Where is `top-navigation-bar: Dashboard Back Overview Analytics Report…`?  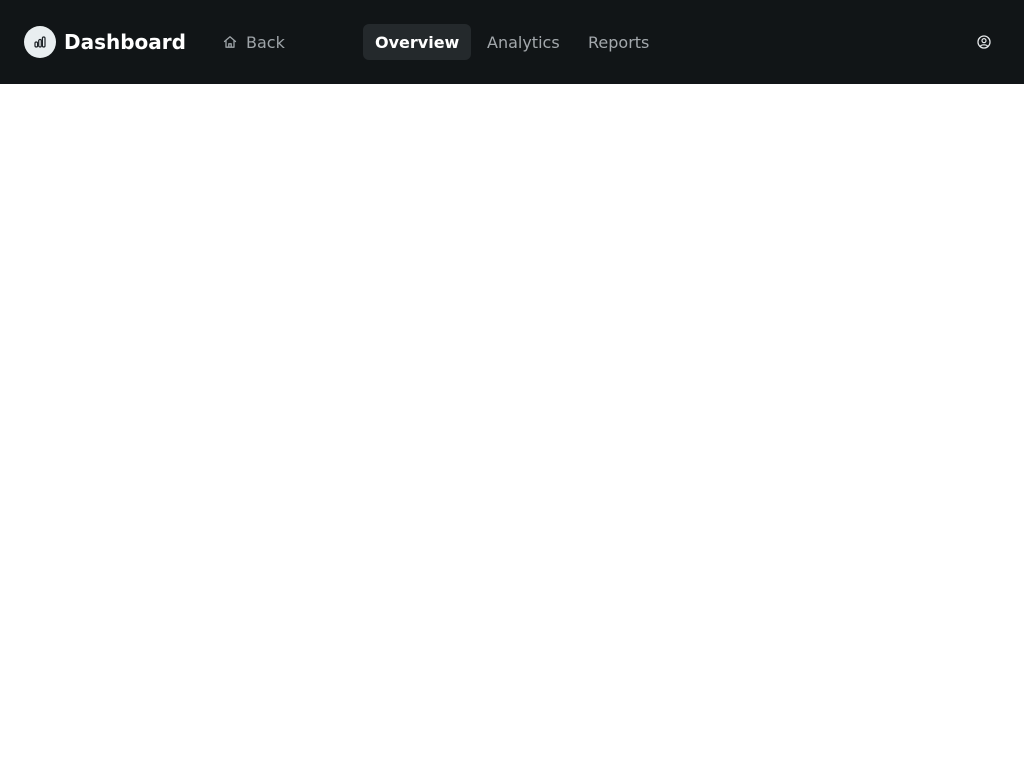
top-navigation-bar: Dashboard Back Overview Analytics Report… is located at coordinates (512, 42).